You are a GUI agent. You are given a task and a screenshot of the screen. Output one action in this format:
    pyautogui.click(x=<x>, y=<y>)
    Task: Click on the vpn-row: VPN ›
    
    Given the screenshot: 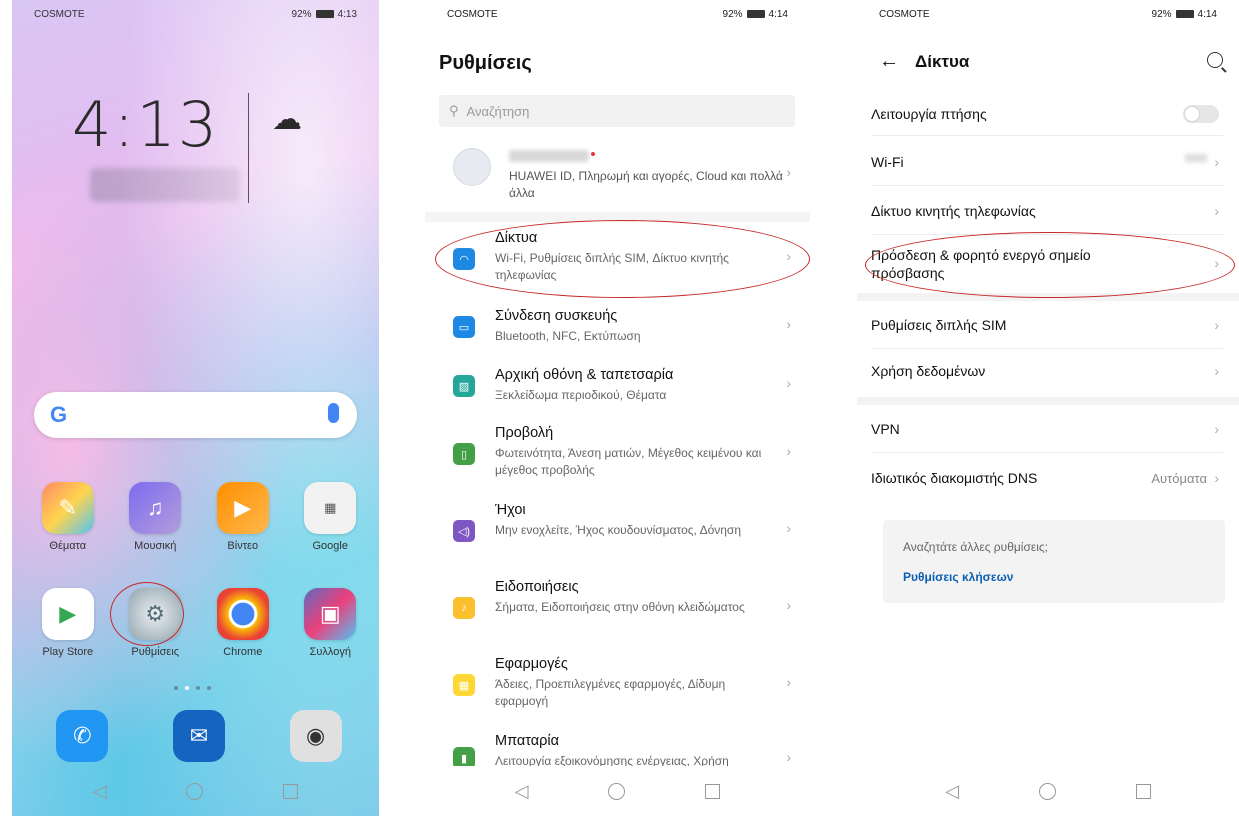 What is the action you would take?
    pyautogui.click(x=1047, y=429)
    